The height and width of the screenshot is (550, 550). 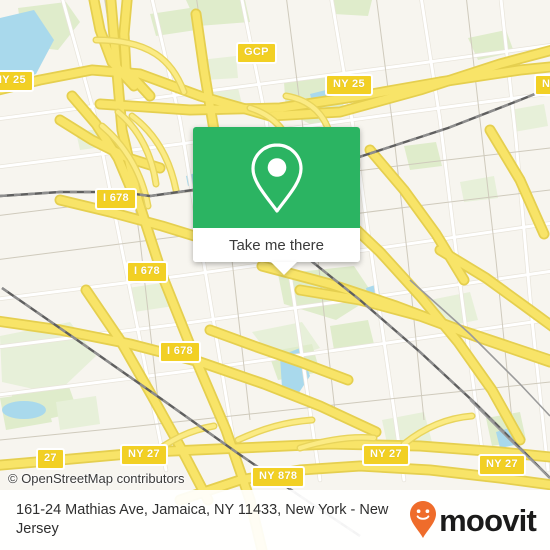 I want to click on shield-ny-878: NY 878, so click(x=278, y=477).